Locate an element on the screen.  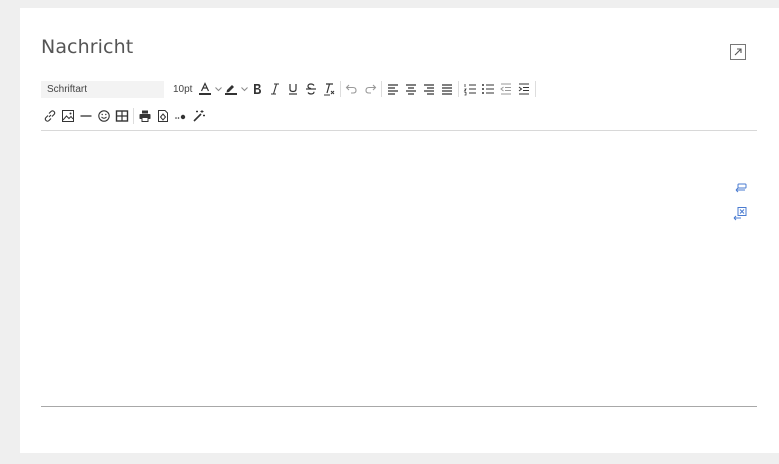
print-icon is located at coordinates (145, 116).